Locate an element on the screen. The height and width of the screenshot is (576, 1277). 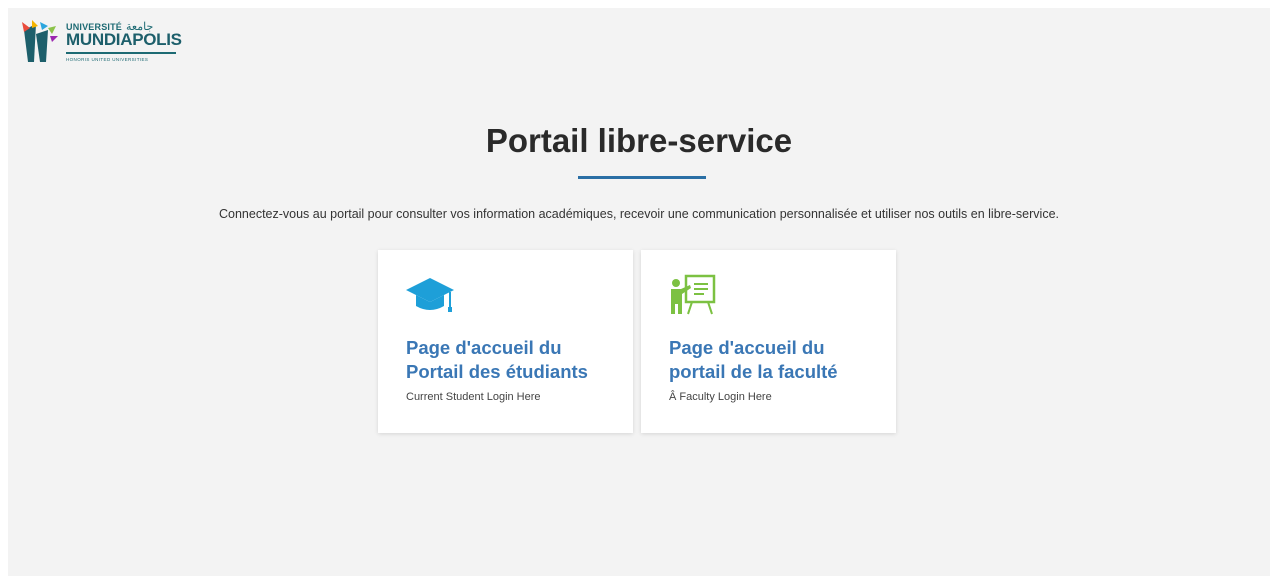
student-portal-subtitle: Current Student Login Here is located at coordinates (473, 397).